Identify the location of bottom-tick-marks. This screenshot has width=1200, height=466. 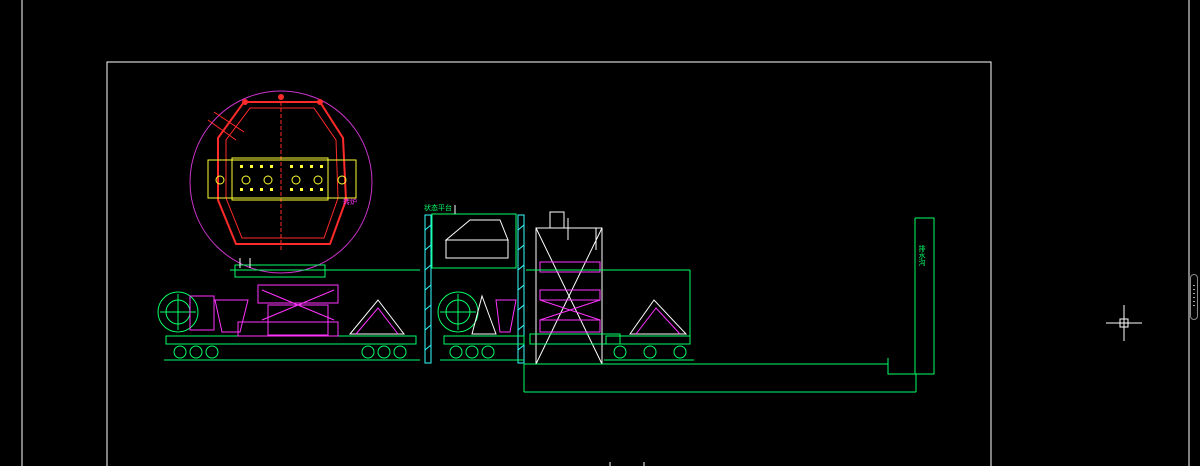
(627, 464).